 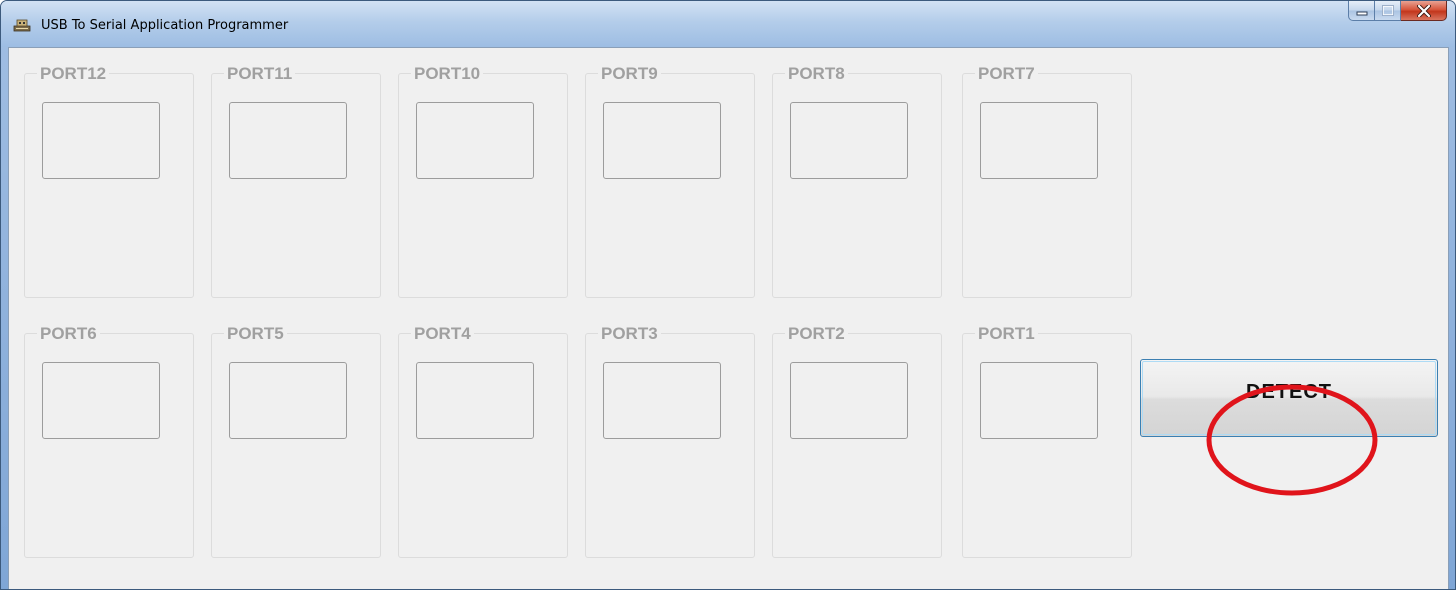 I want to click on port-group-port2: PORT2, so click(x=857, y=441).